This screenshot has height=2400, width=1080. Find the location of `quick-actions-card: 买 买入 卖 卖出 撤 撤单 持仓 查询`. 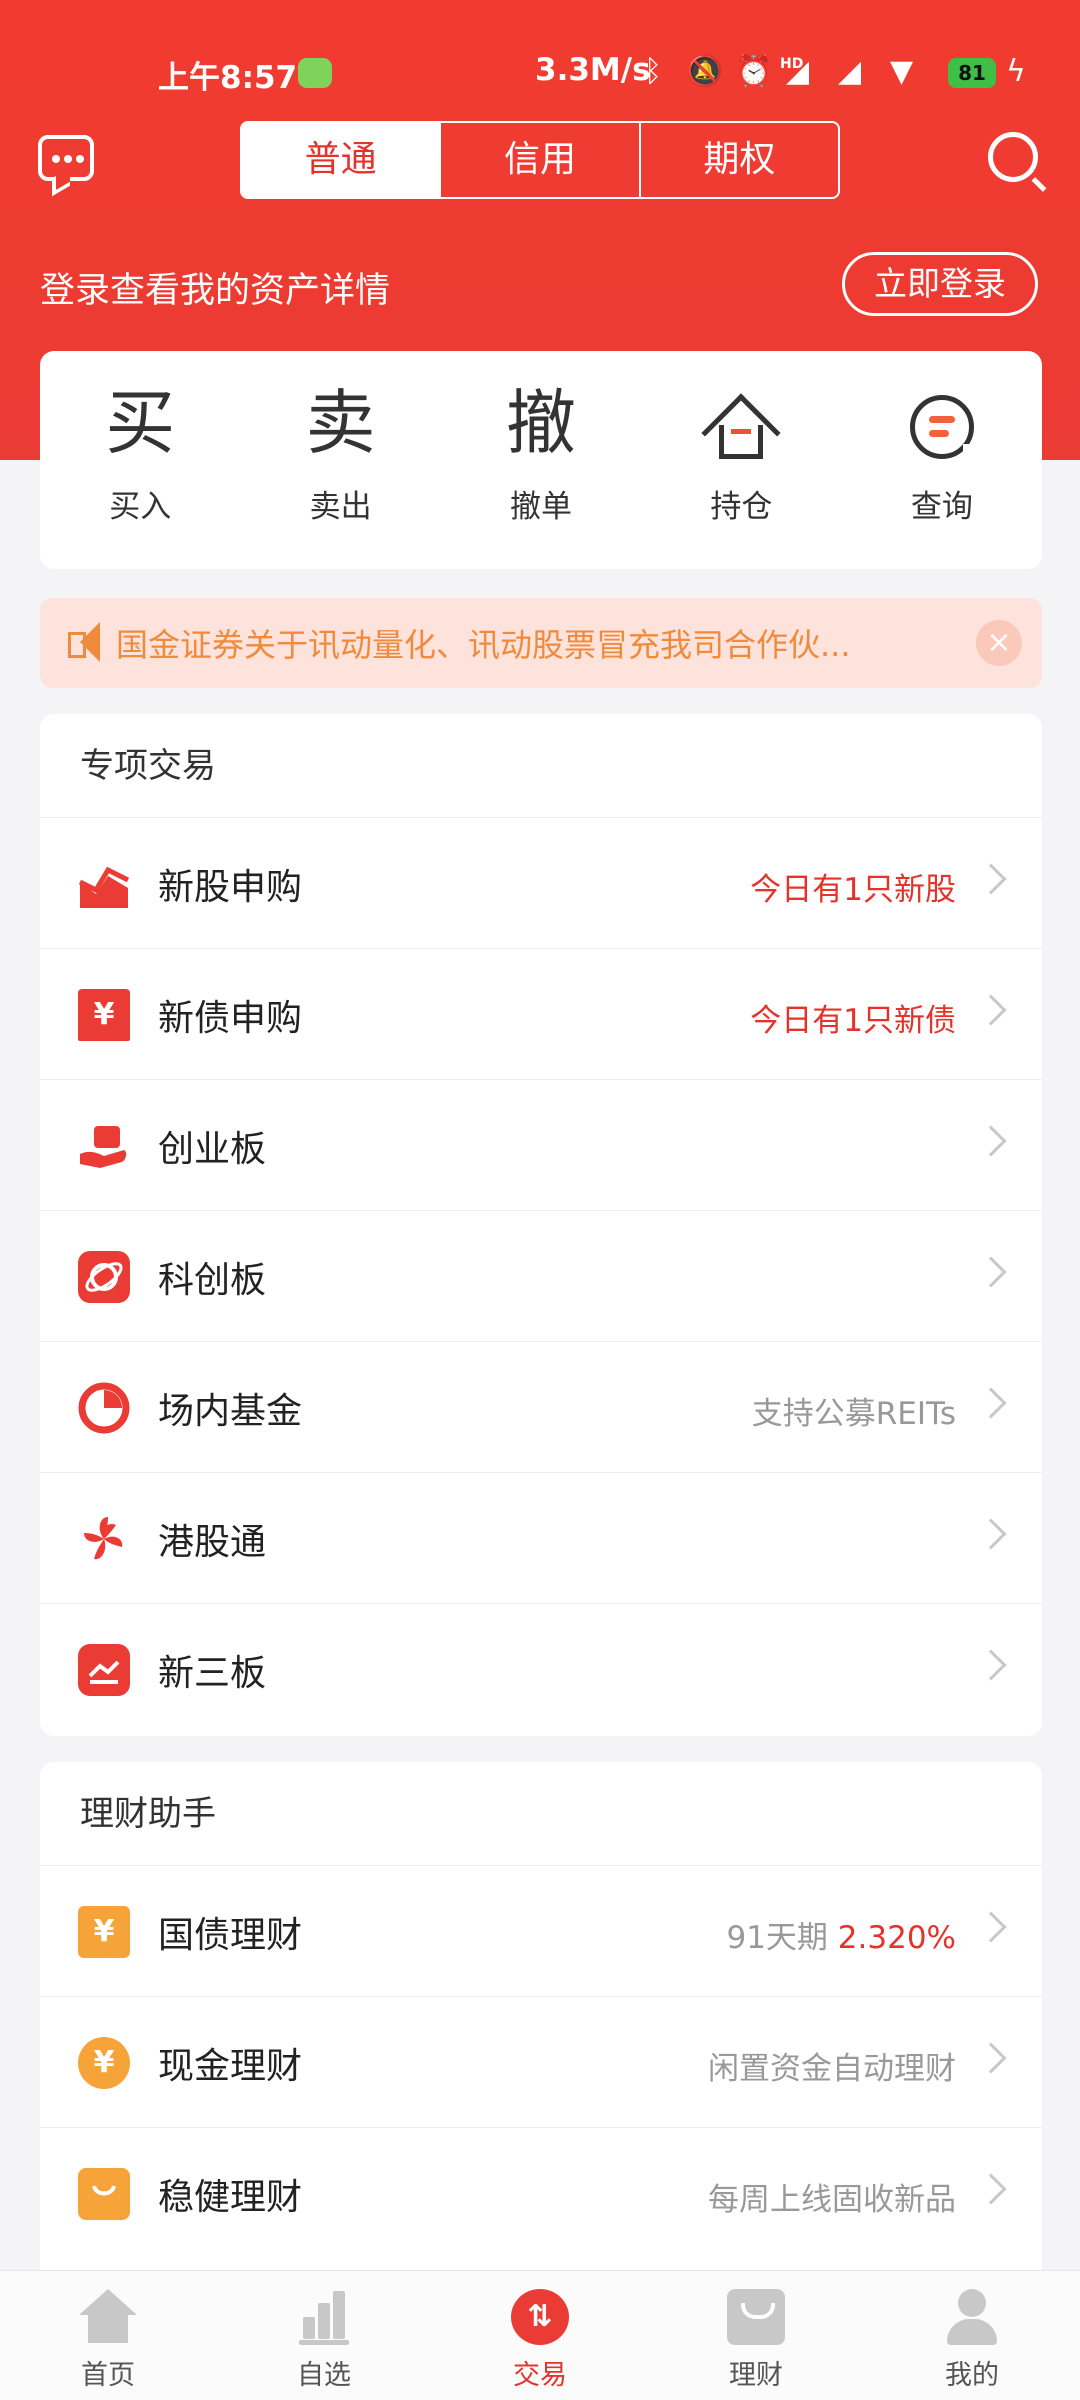

quick-actions-card: 买 买入 卖 卖出 撤 撤单 持仓 查询 is located at coordinates (541, 460).